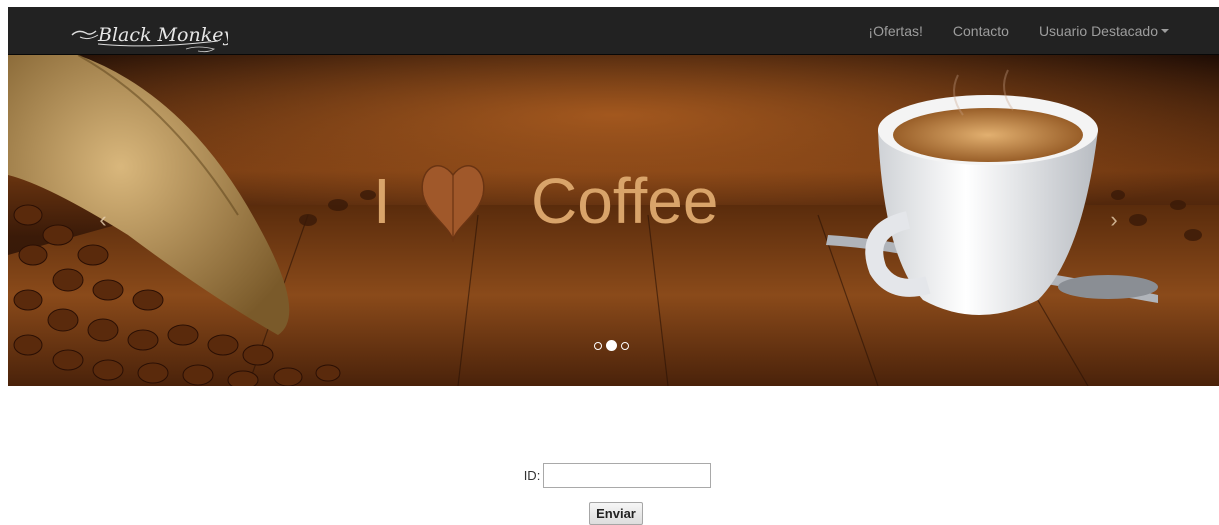  What do you see at coordinates (627, 475) in the screenshot?
I see `id-input` at bounding box center [627, 475].